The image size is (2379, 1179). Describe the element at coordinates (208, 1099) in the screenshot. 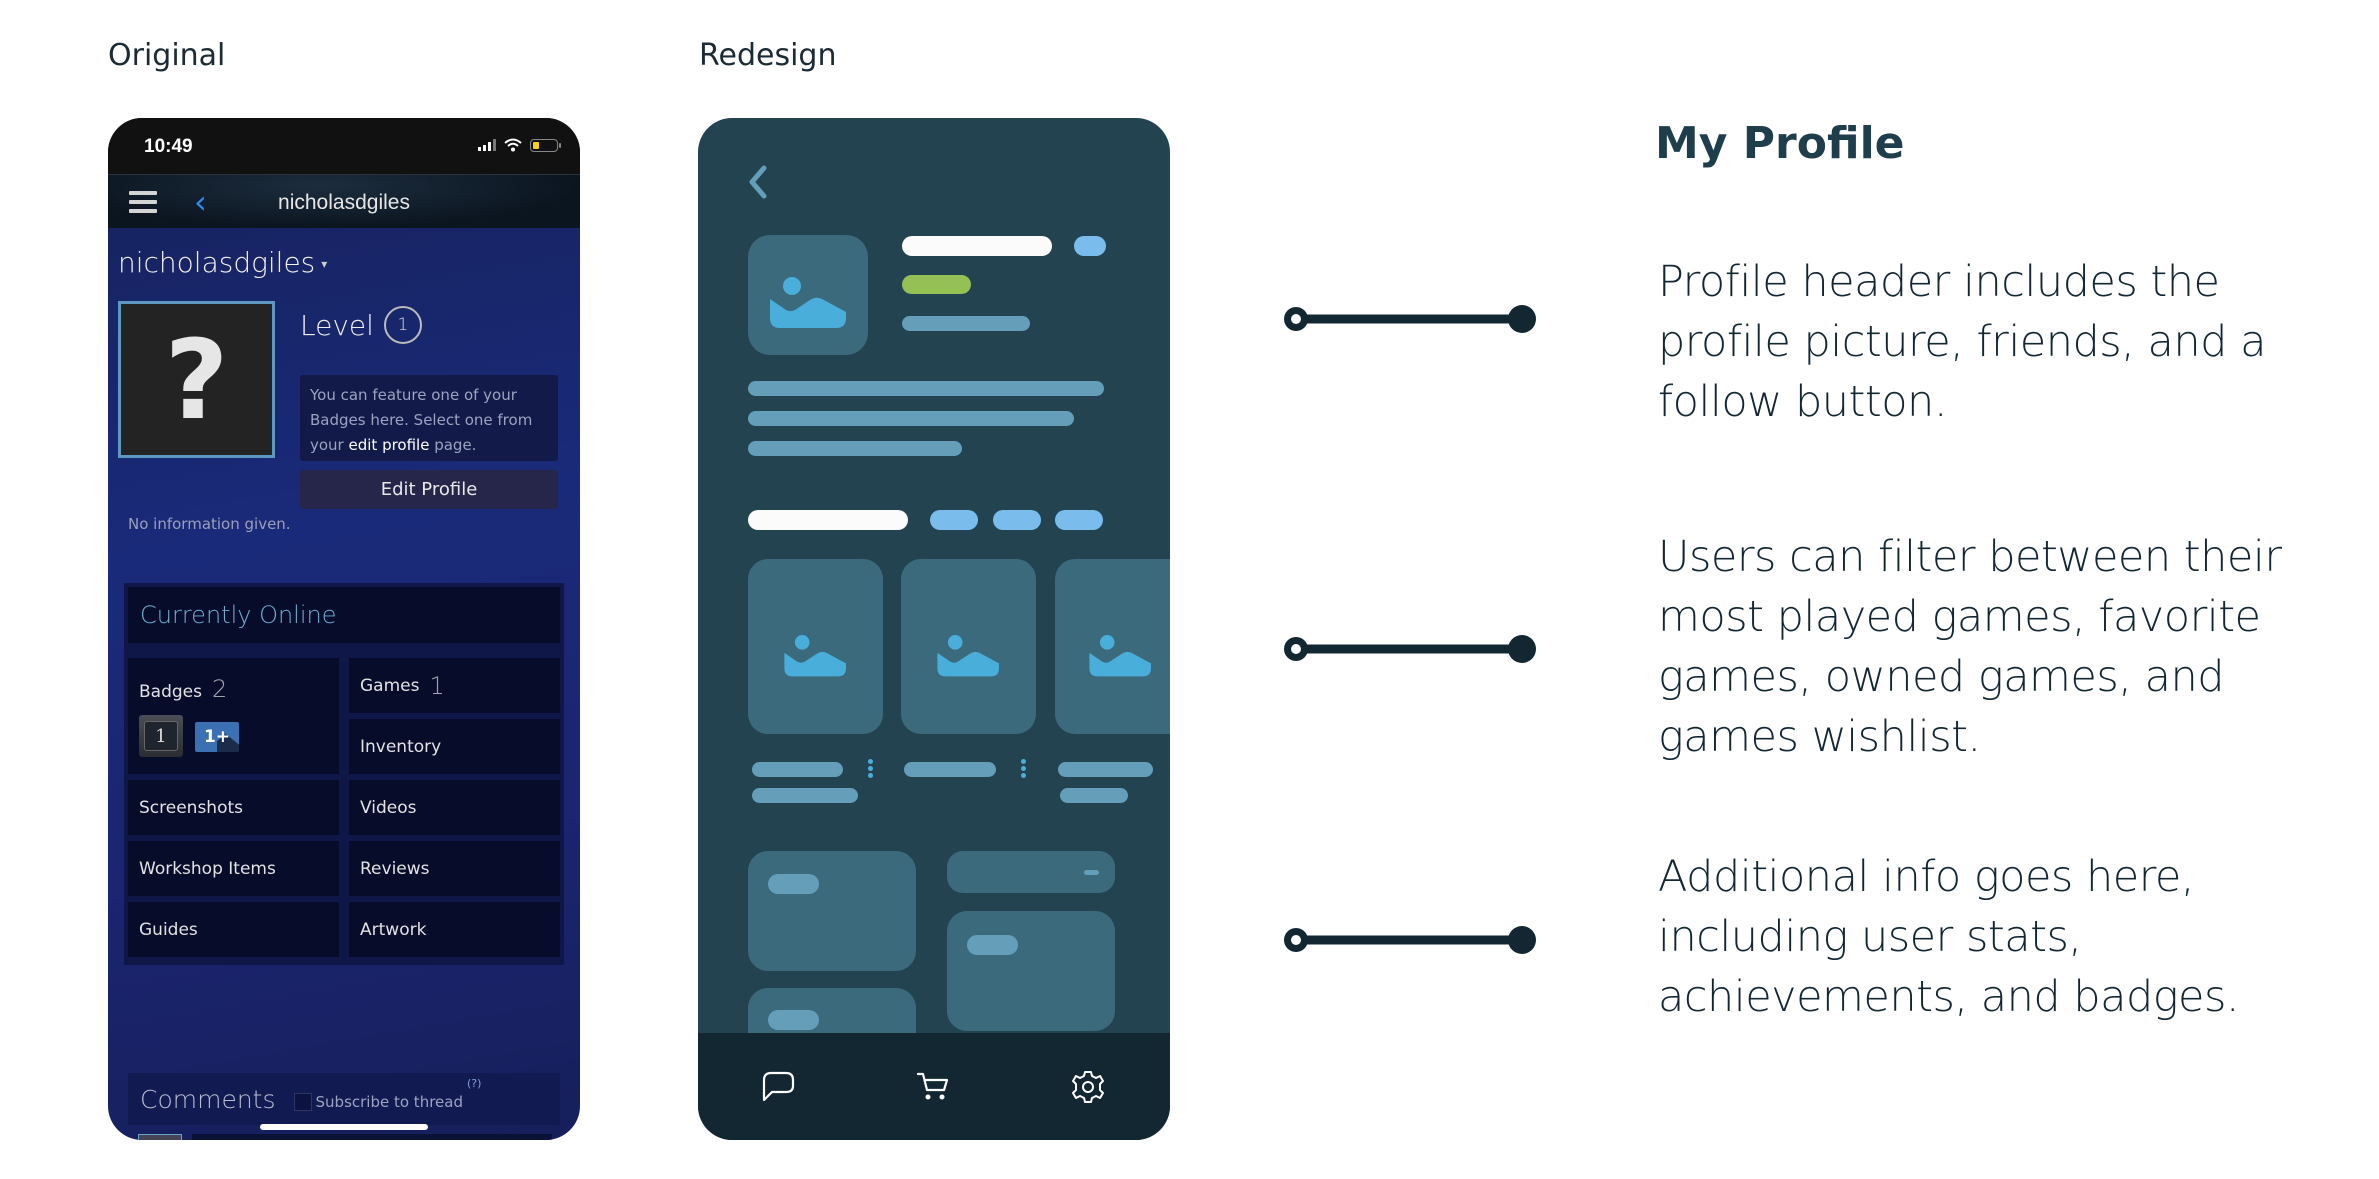

I see `comments-title: Comments` at that location.